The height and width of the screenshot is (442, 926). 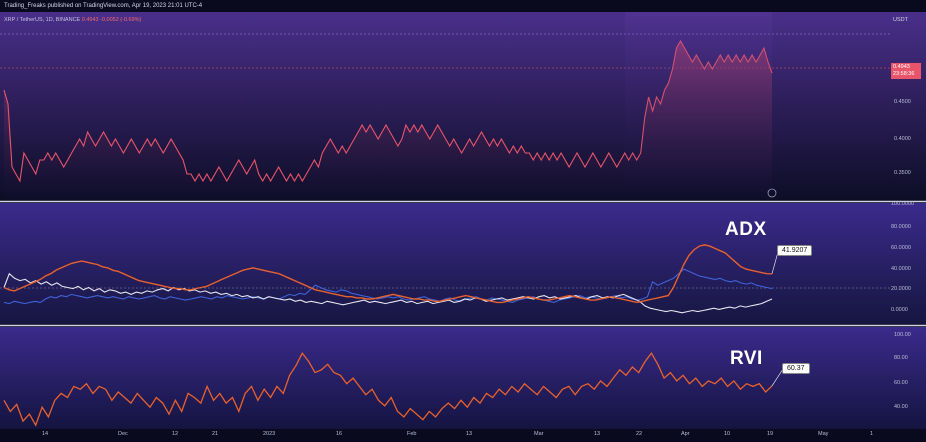 What do you see at coordinates (746, 229) in the screenshot?
I see `adx-title: ADX` at bounding box center [746, 229].